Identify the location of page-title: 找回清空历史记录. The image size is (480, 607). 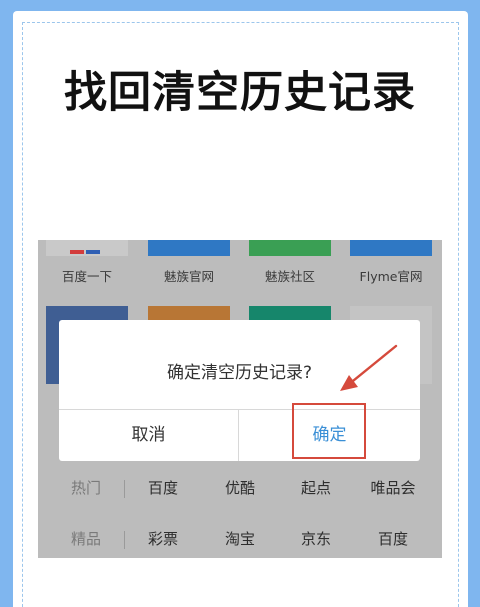
(240, 93).